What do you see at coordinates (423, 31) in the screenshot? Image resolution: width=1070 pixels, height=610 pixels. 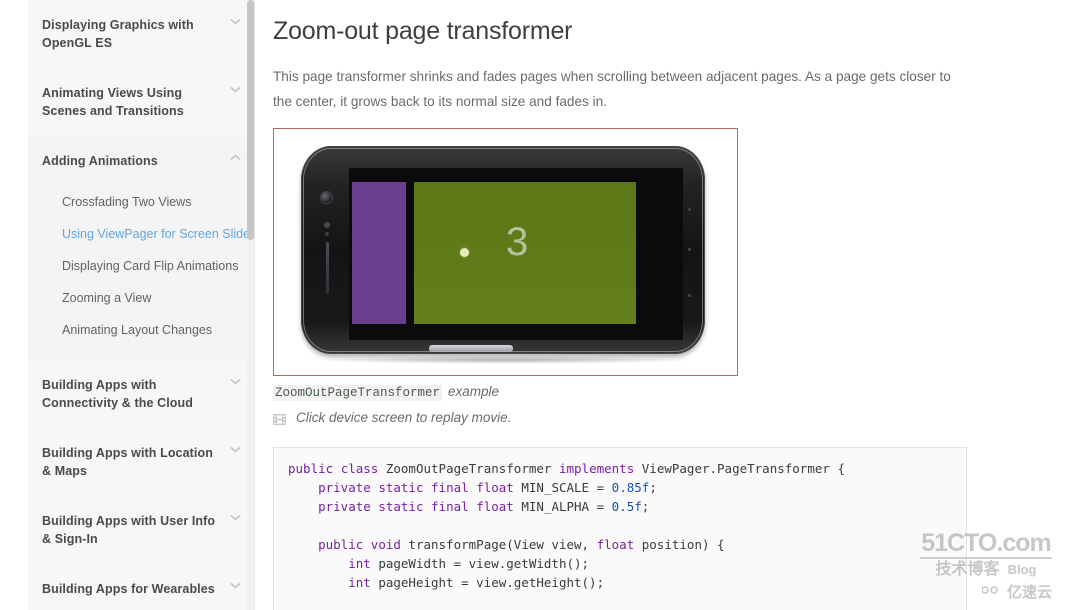 I see `page-title: Zoom-out page transformer` at bounding box center [423, 31].